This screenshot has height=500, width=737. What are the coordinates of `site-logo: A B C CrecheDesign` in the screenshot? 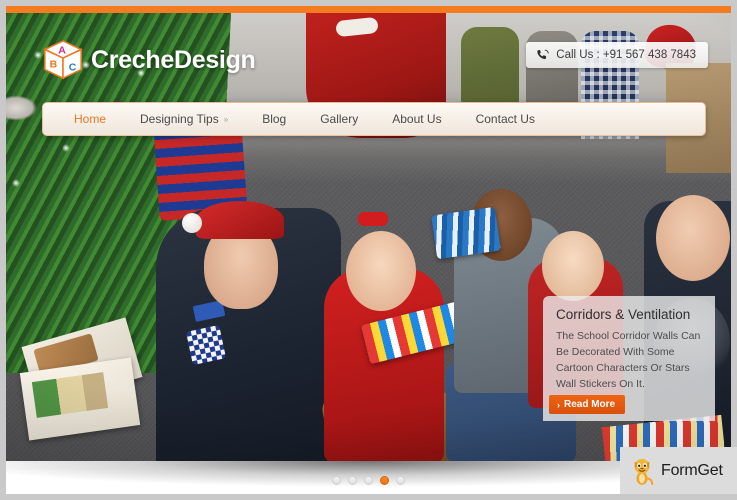 It's located at (149, 60).